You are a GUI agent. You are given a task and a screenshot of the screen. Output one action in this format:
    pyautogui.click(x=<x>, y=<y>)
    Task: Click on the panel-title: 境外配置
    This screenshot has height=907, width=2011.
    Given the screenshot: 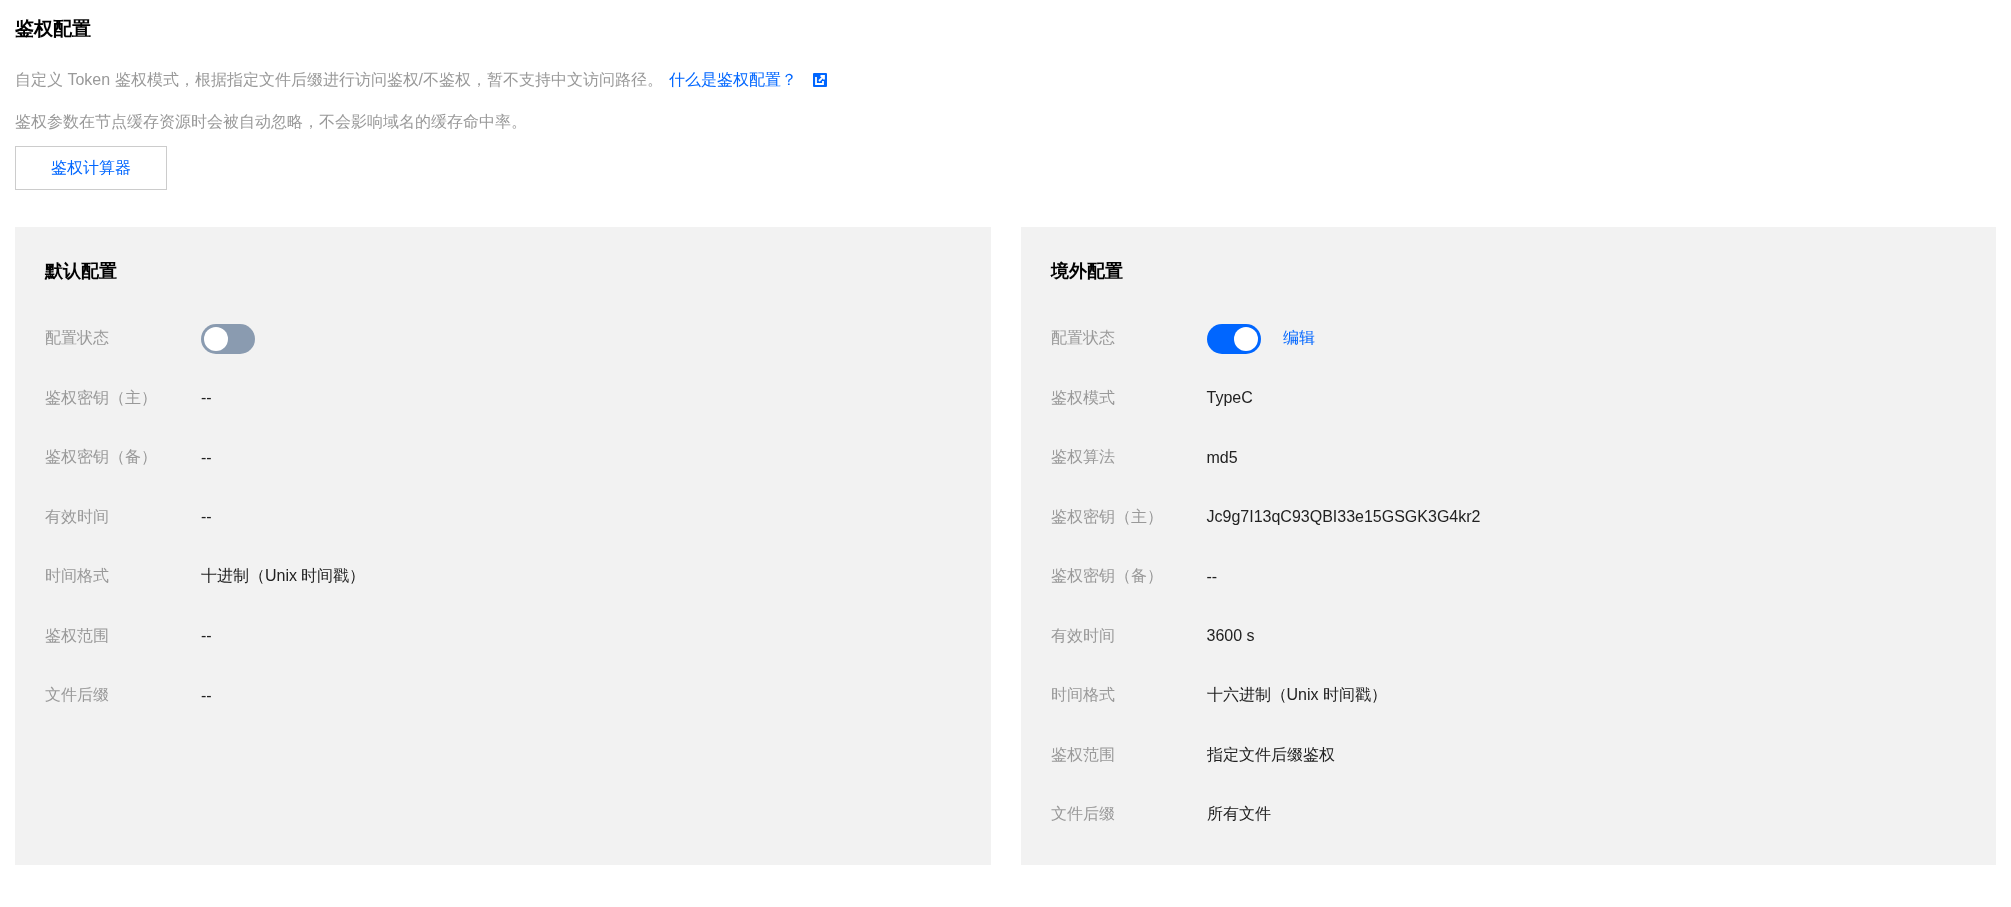 What is the action you would take?
    pyautogui.click(x=1087, y=271)
    